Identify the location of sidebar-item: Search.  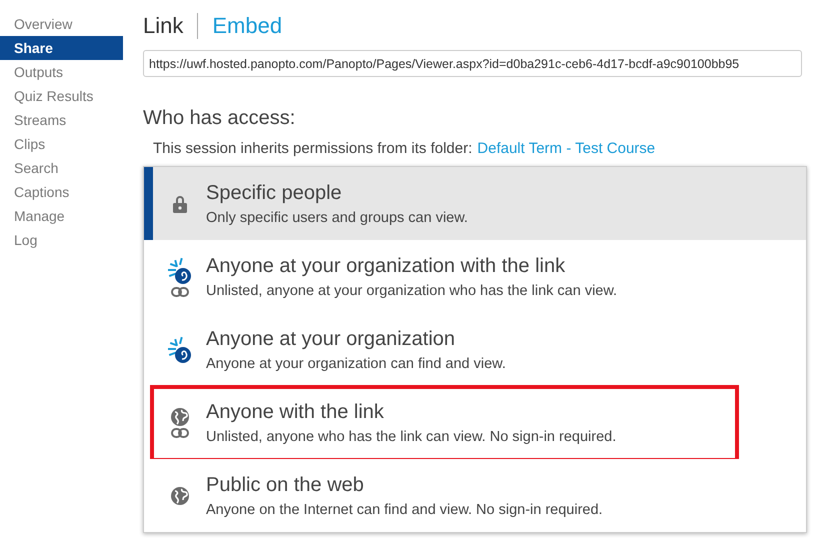
(61, 168).